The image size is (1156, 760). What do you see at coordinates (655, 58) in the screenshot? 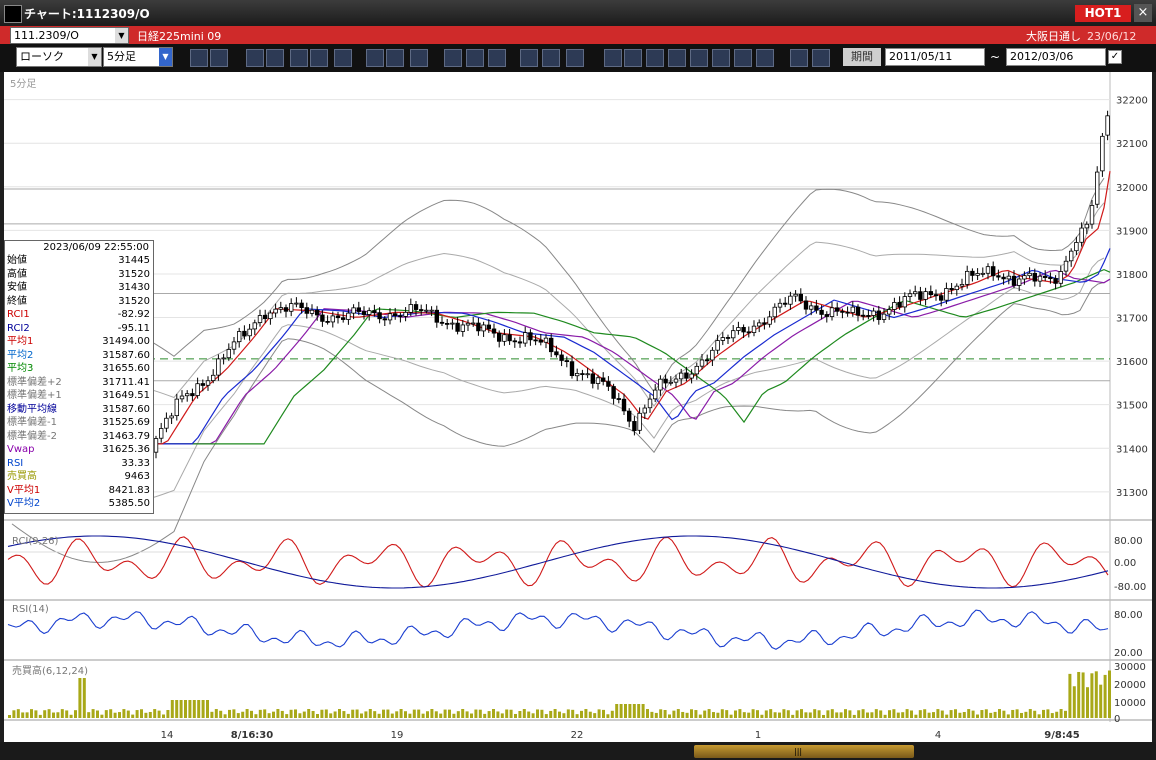
I see `toolbar-bb-icon` at bounding box center [655, 58].